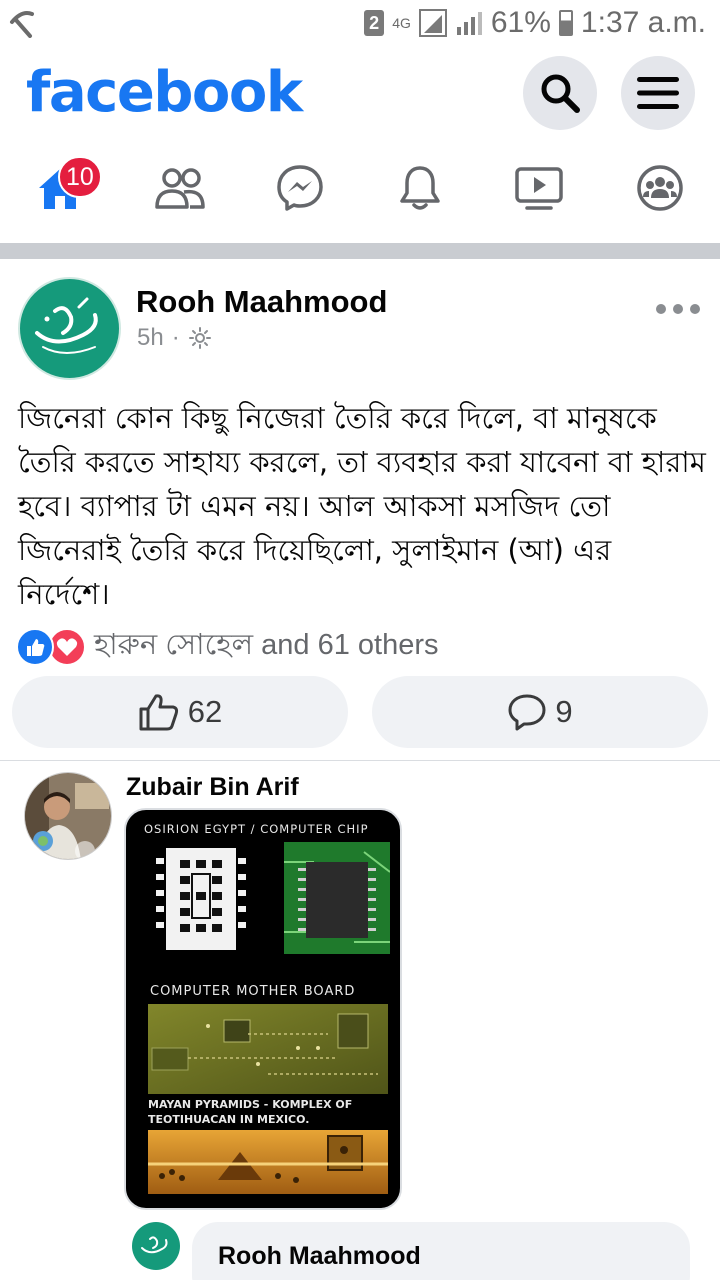 The height and width of the screenshot is (1280, 720). I want to click on hamburger-icon, so click(658, 93).